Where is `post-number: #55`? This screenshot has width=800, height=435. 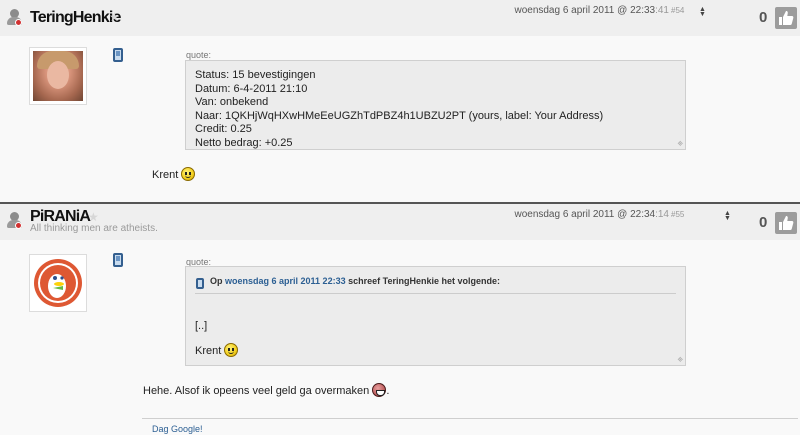
post-number: #55 is located at coordinates (677, 214).